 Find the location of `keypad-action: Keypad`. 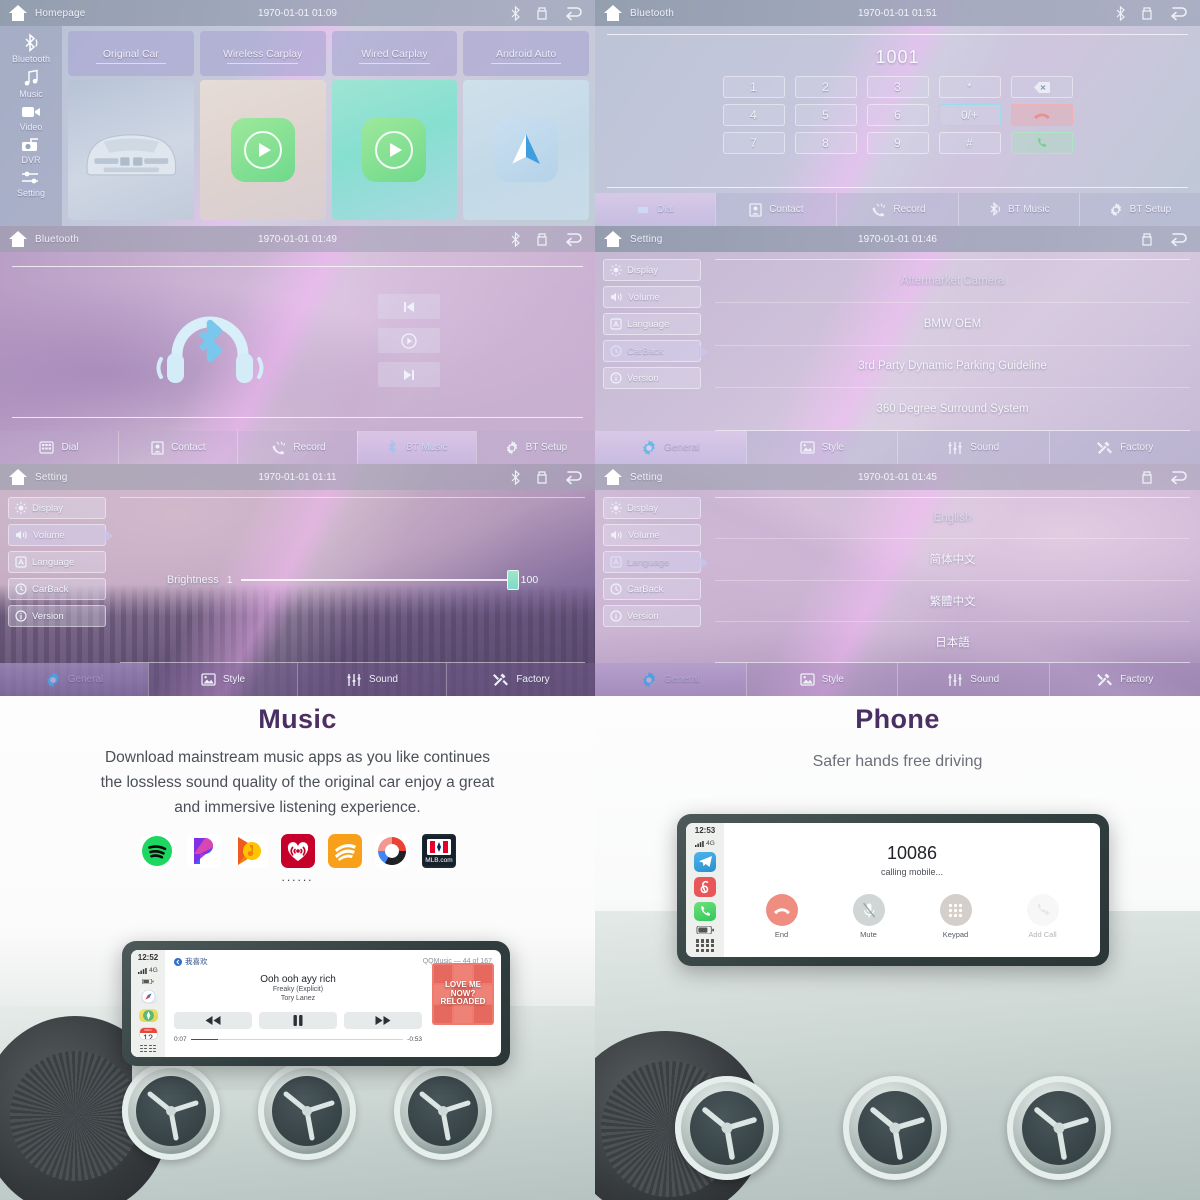

keypad-action: Keypad is located at coordinates (955, 916).